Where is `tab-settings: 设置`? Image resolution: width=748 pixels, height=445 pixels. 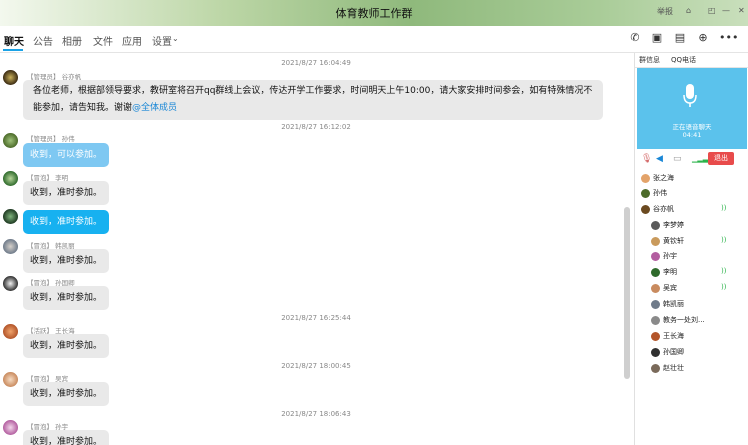
tab-settings: 设置 is located at coordinates (162, 40).